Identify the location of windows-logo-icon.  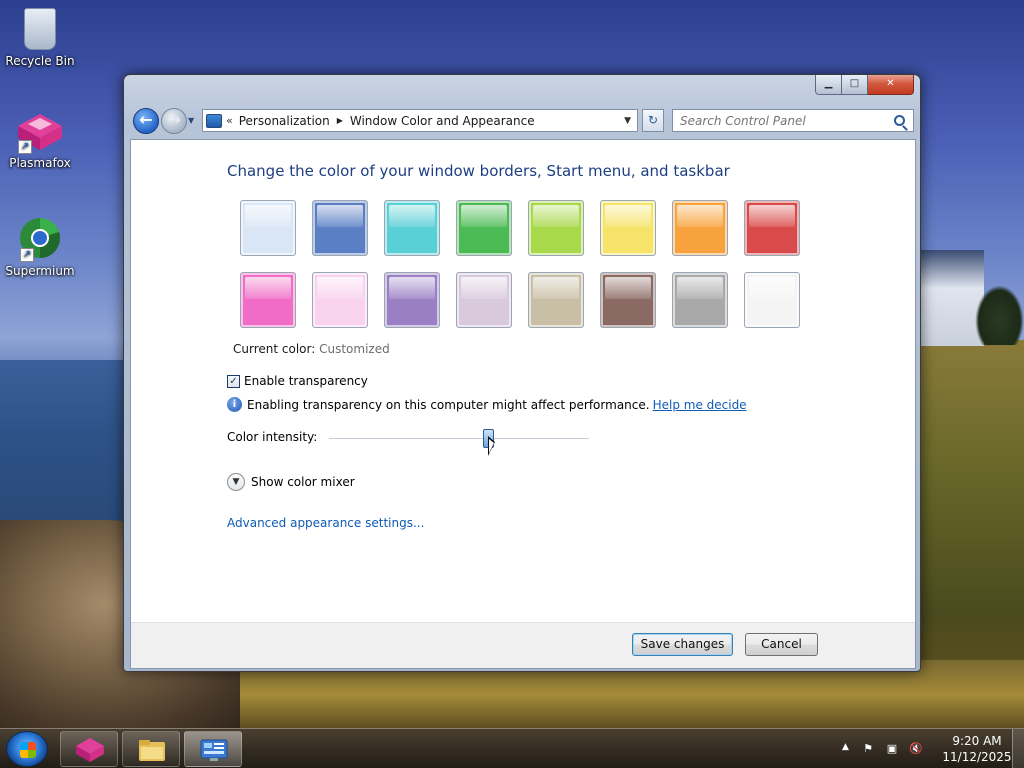
(28, 750).